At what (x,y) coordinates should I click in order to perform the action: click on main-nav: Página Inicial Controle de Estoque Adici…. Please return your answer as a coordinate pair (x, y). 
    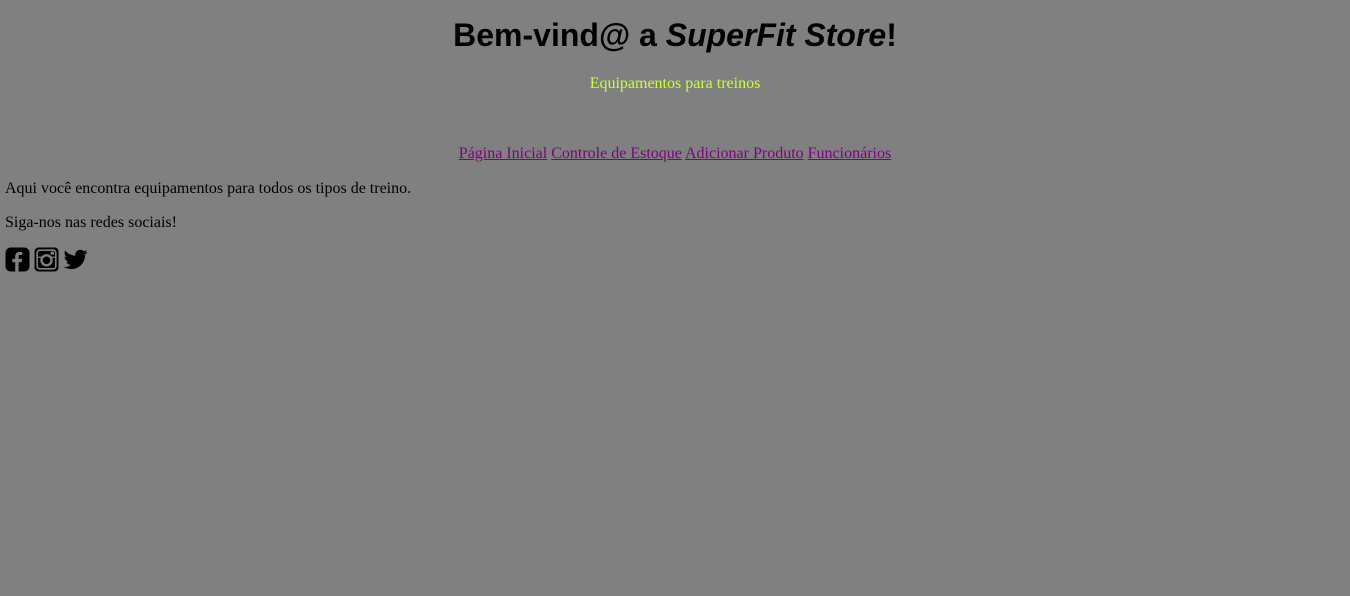
    Looking at the image, I should click on (675, 154).